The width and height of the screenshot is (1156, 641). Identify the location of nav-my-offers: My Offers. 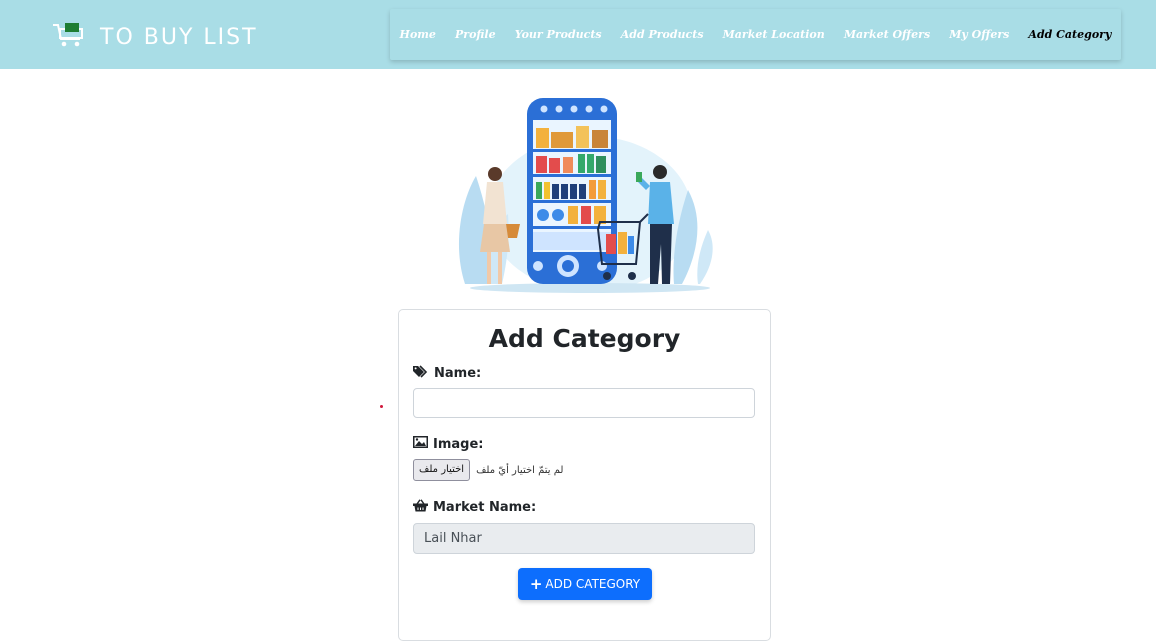
(979, 34).